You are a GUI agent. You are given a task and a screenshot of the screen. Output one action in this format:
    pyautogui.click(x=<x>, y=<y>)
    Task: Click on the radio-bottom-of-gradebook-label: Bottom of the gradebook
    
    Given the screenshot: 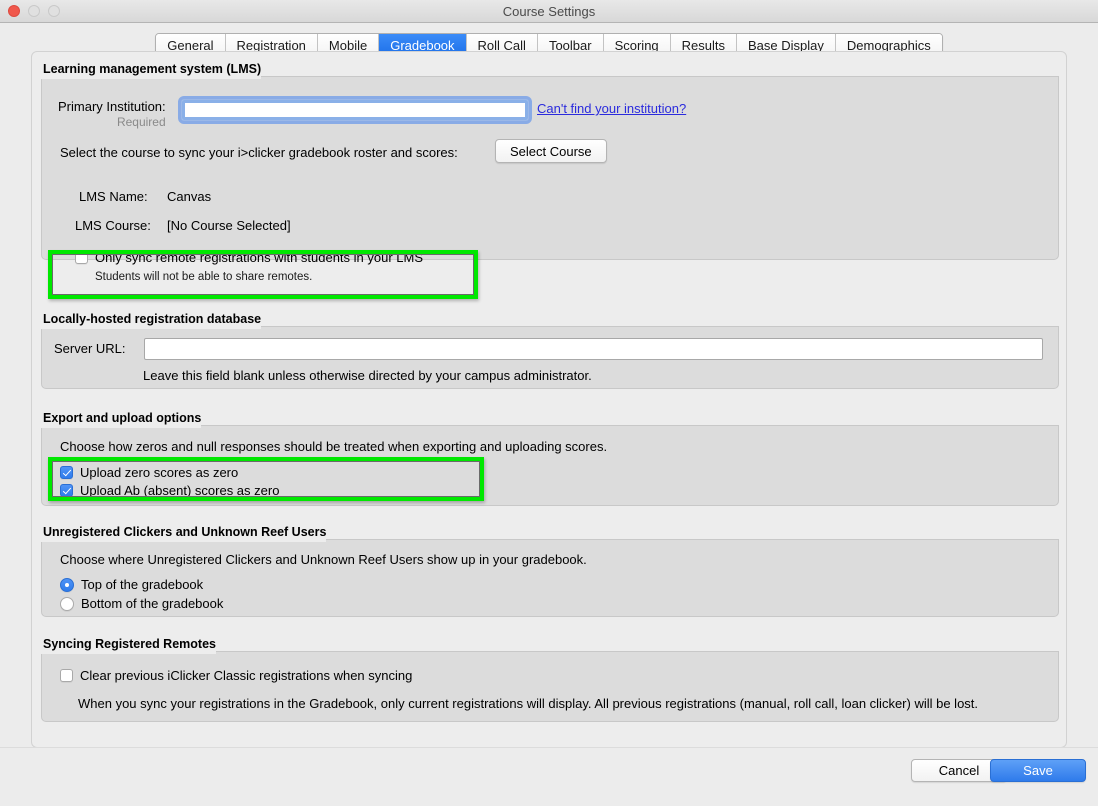 What is the action you would take?
    pyautogui.click(x=152, y=603)
    